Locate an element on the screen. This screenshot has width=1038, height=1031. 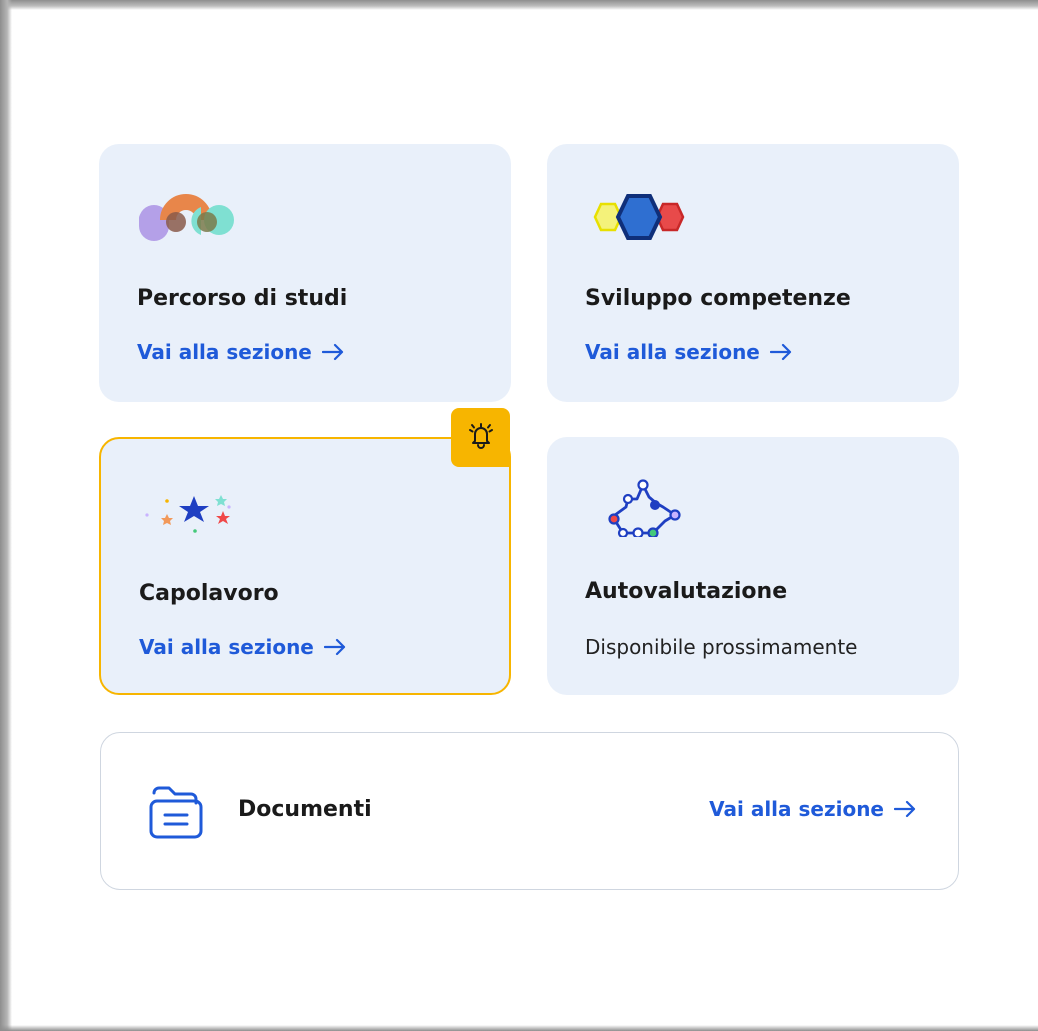
documents-card: Documenti Vai alla sezione is located at coordinates (529, 811).